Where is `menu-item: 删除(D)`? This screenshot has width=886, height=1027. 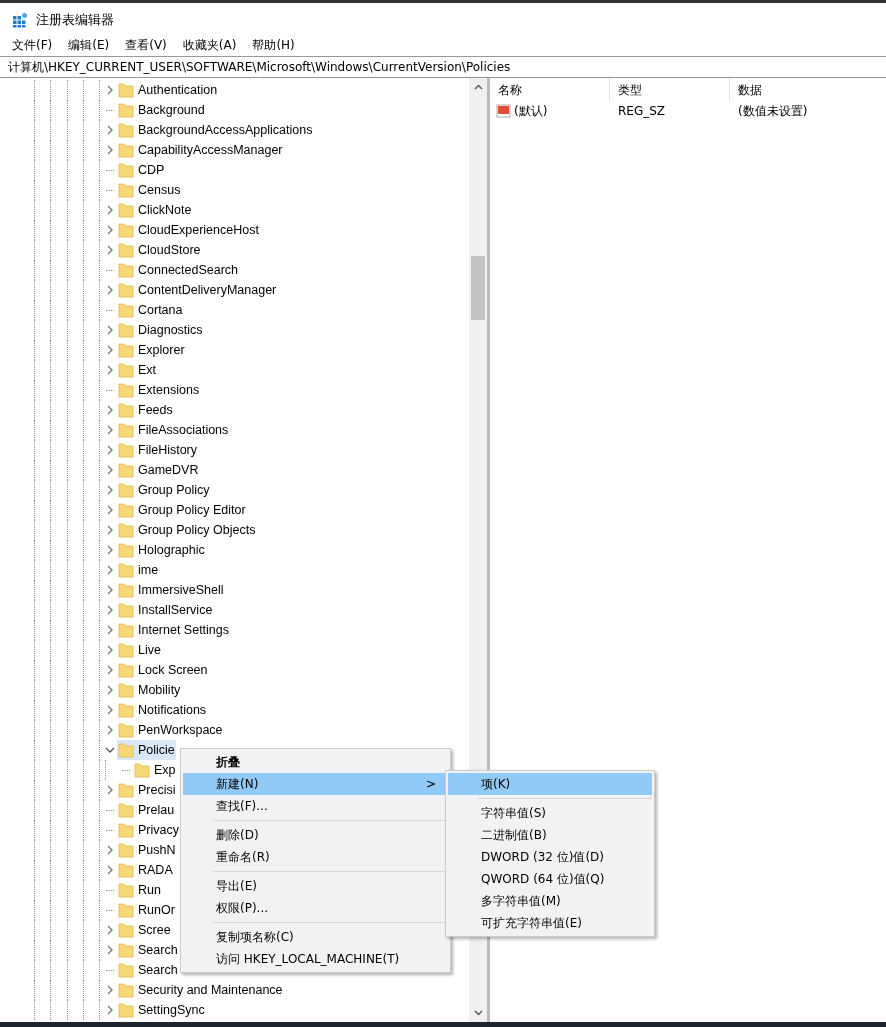 menu-item: 删除(D) is located at coordinates (315, 835).